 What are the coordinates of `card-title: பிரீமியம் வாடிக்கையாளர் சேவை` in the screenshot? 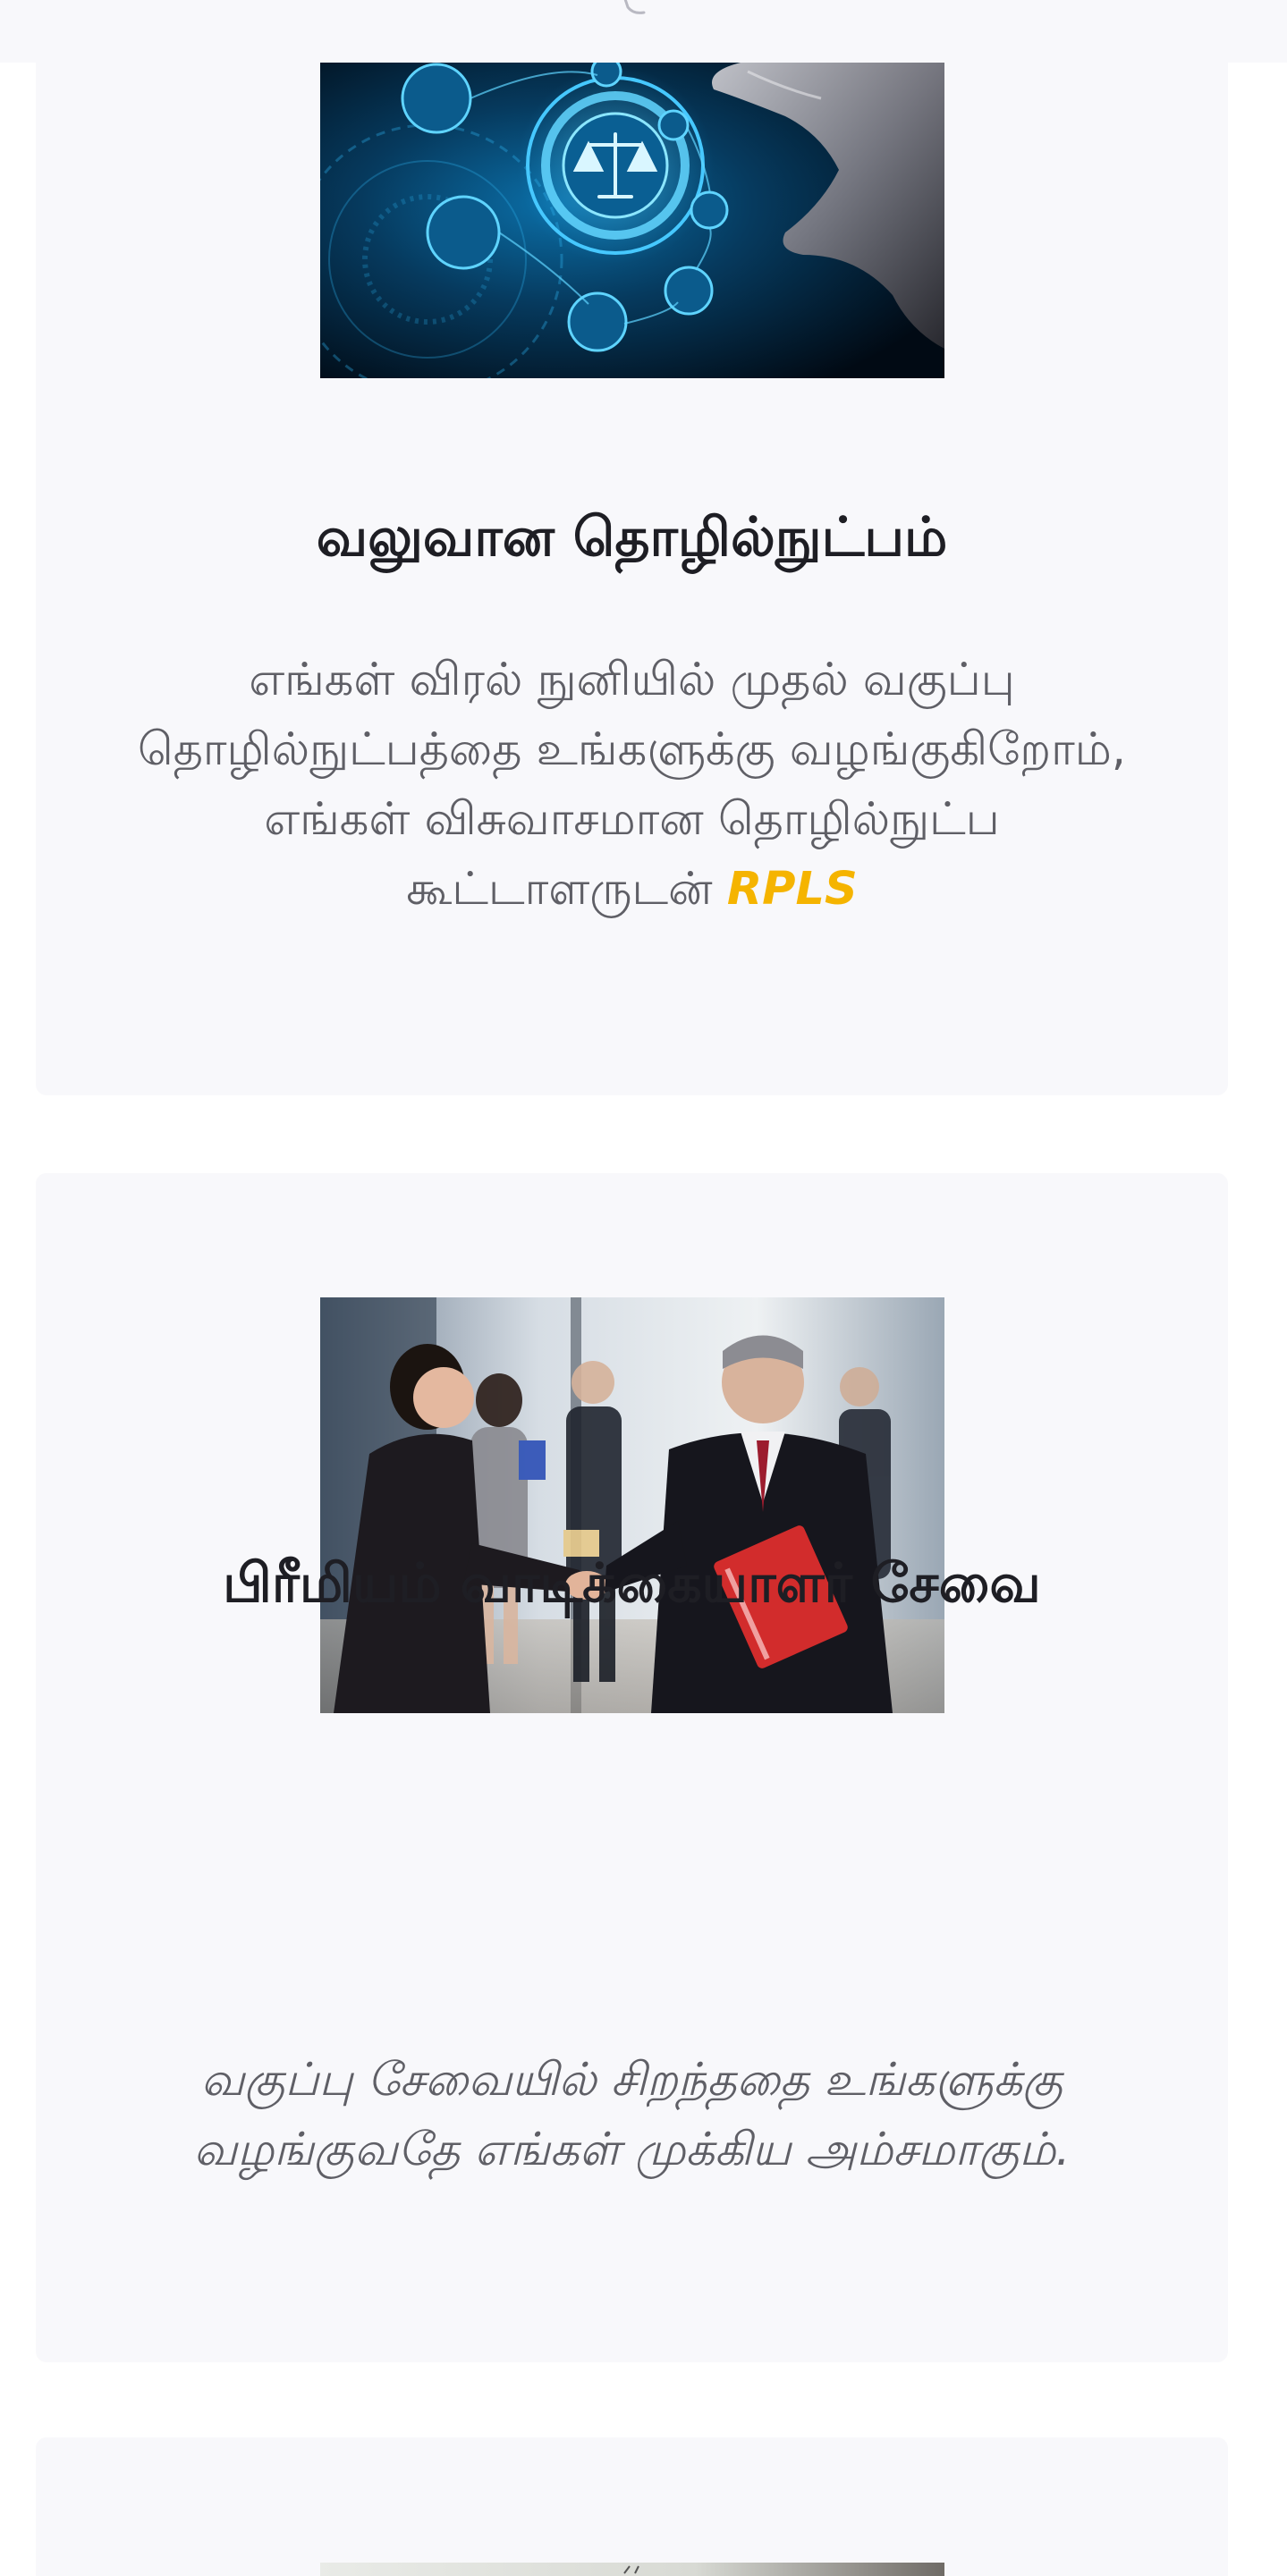 It's located at (632, 1583).